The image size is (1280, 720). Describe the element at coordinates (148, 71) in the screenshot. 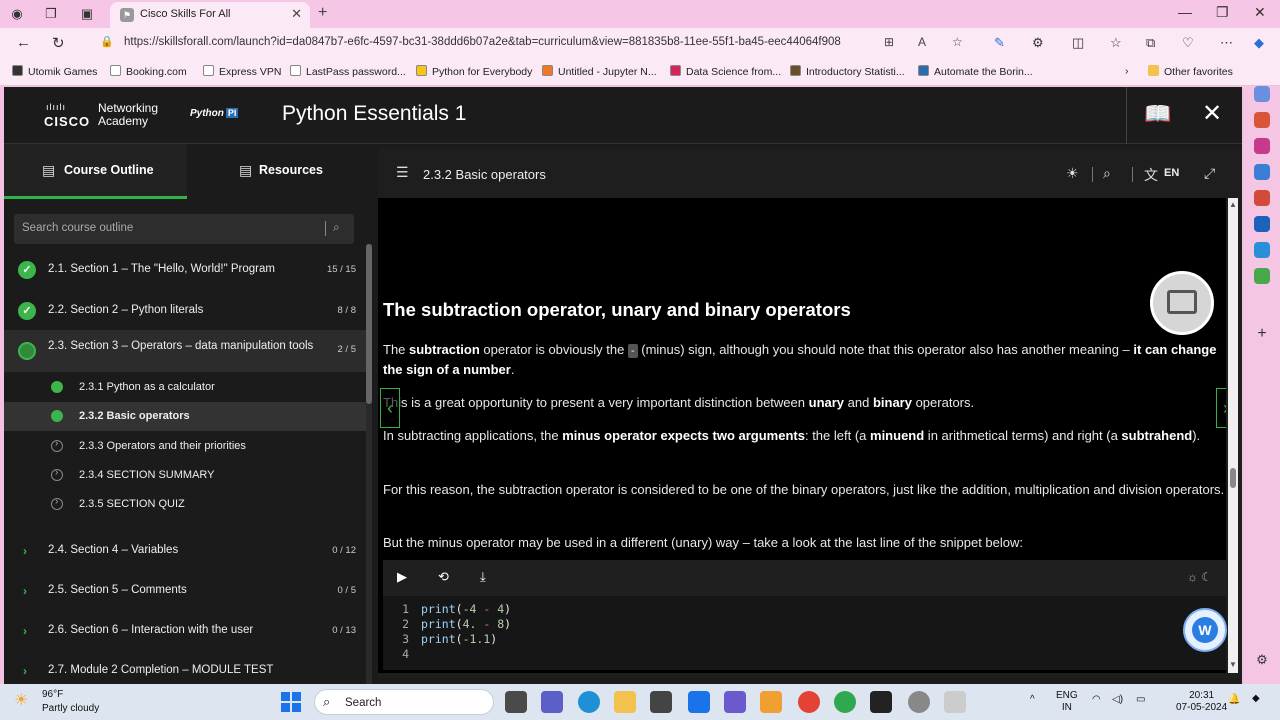

I see `favorite-link: Booking.com` at that location.